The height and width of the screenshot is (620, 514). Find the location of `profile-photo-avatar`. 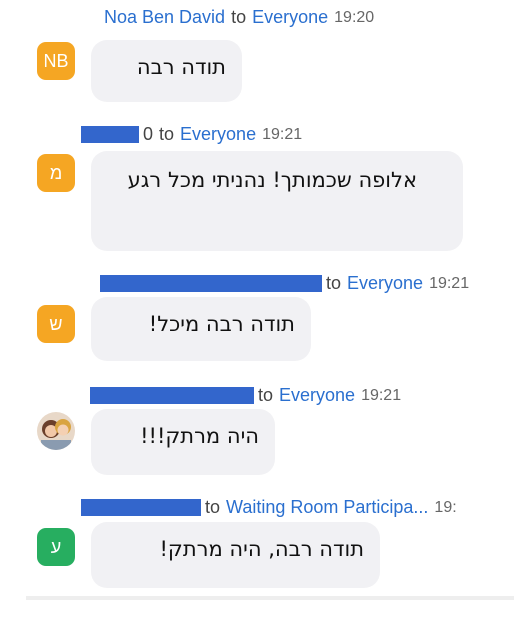

profile-photo-avatar is located at coordinates (56, 431).